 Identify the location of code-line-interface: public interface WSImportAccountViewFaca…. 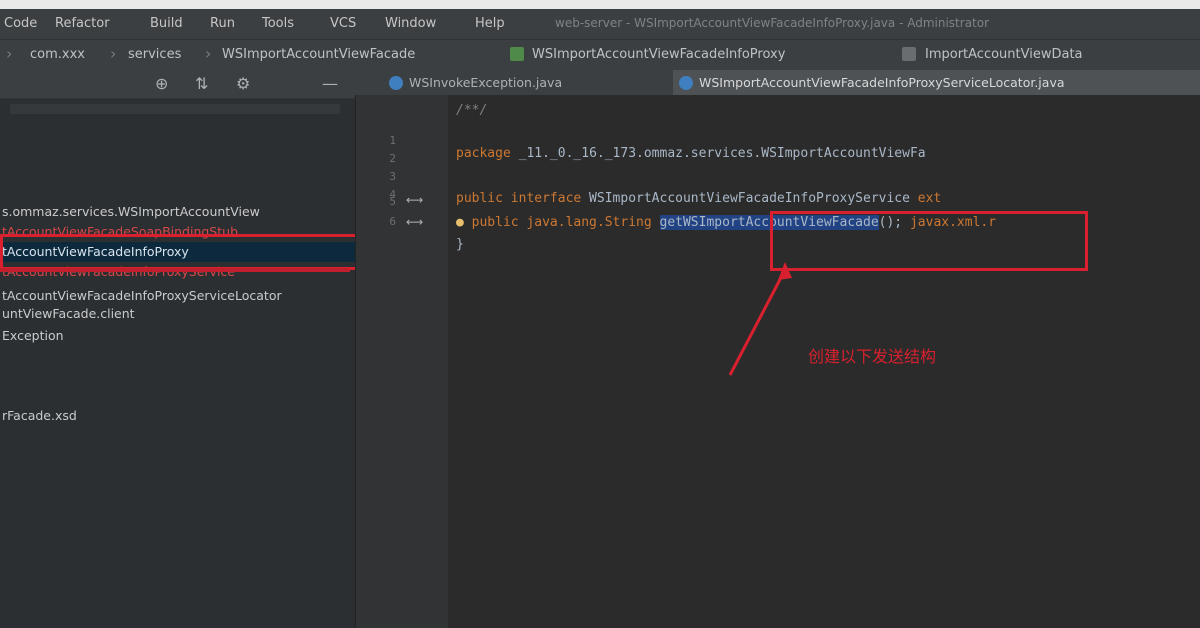
(698, 198).